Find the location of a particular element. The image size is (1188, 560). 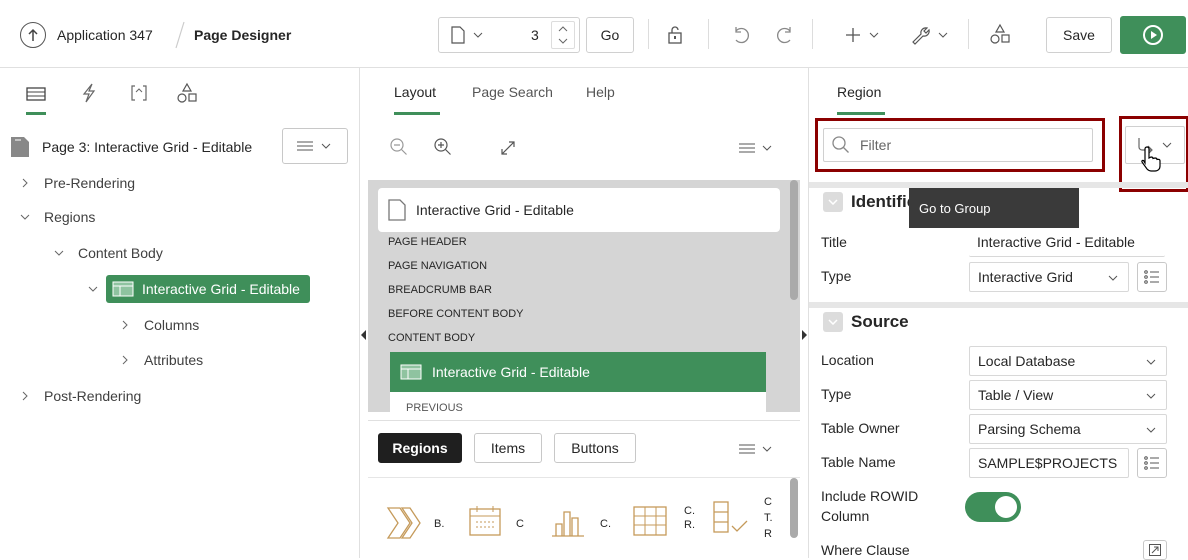

tooltip-text: Go to Group is located at coordinates (955, 208).